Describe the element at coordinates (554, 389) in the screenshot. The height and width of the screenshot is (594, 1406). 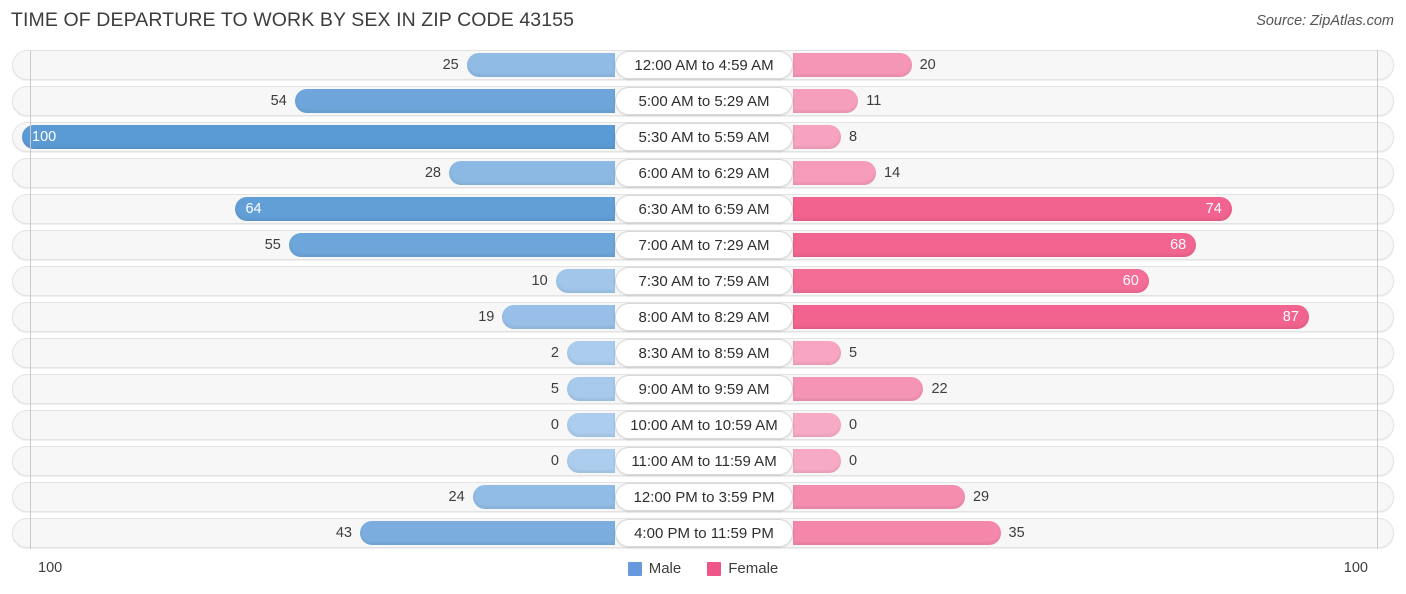
I see `bar-value-male: 5` at that location.